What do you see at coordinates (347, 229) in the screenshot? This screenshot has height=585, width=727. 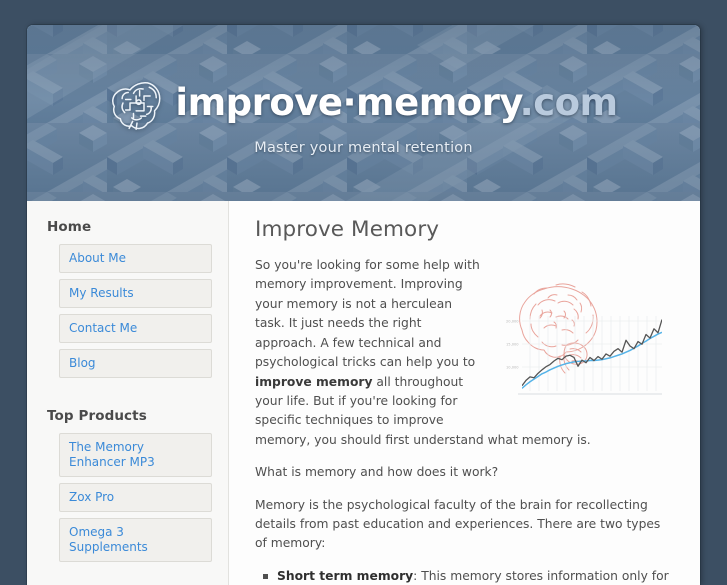 I see `page-title: Improve Memory` at bounding box center [347, 229].